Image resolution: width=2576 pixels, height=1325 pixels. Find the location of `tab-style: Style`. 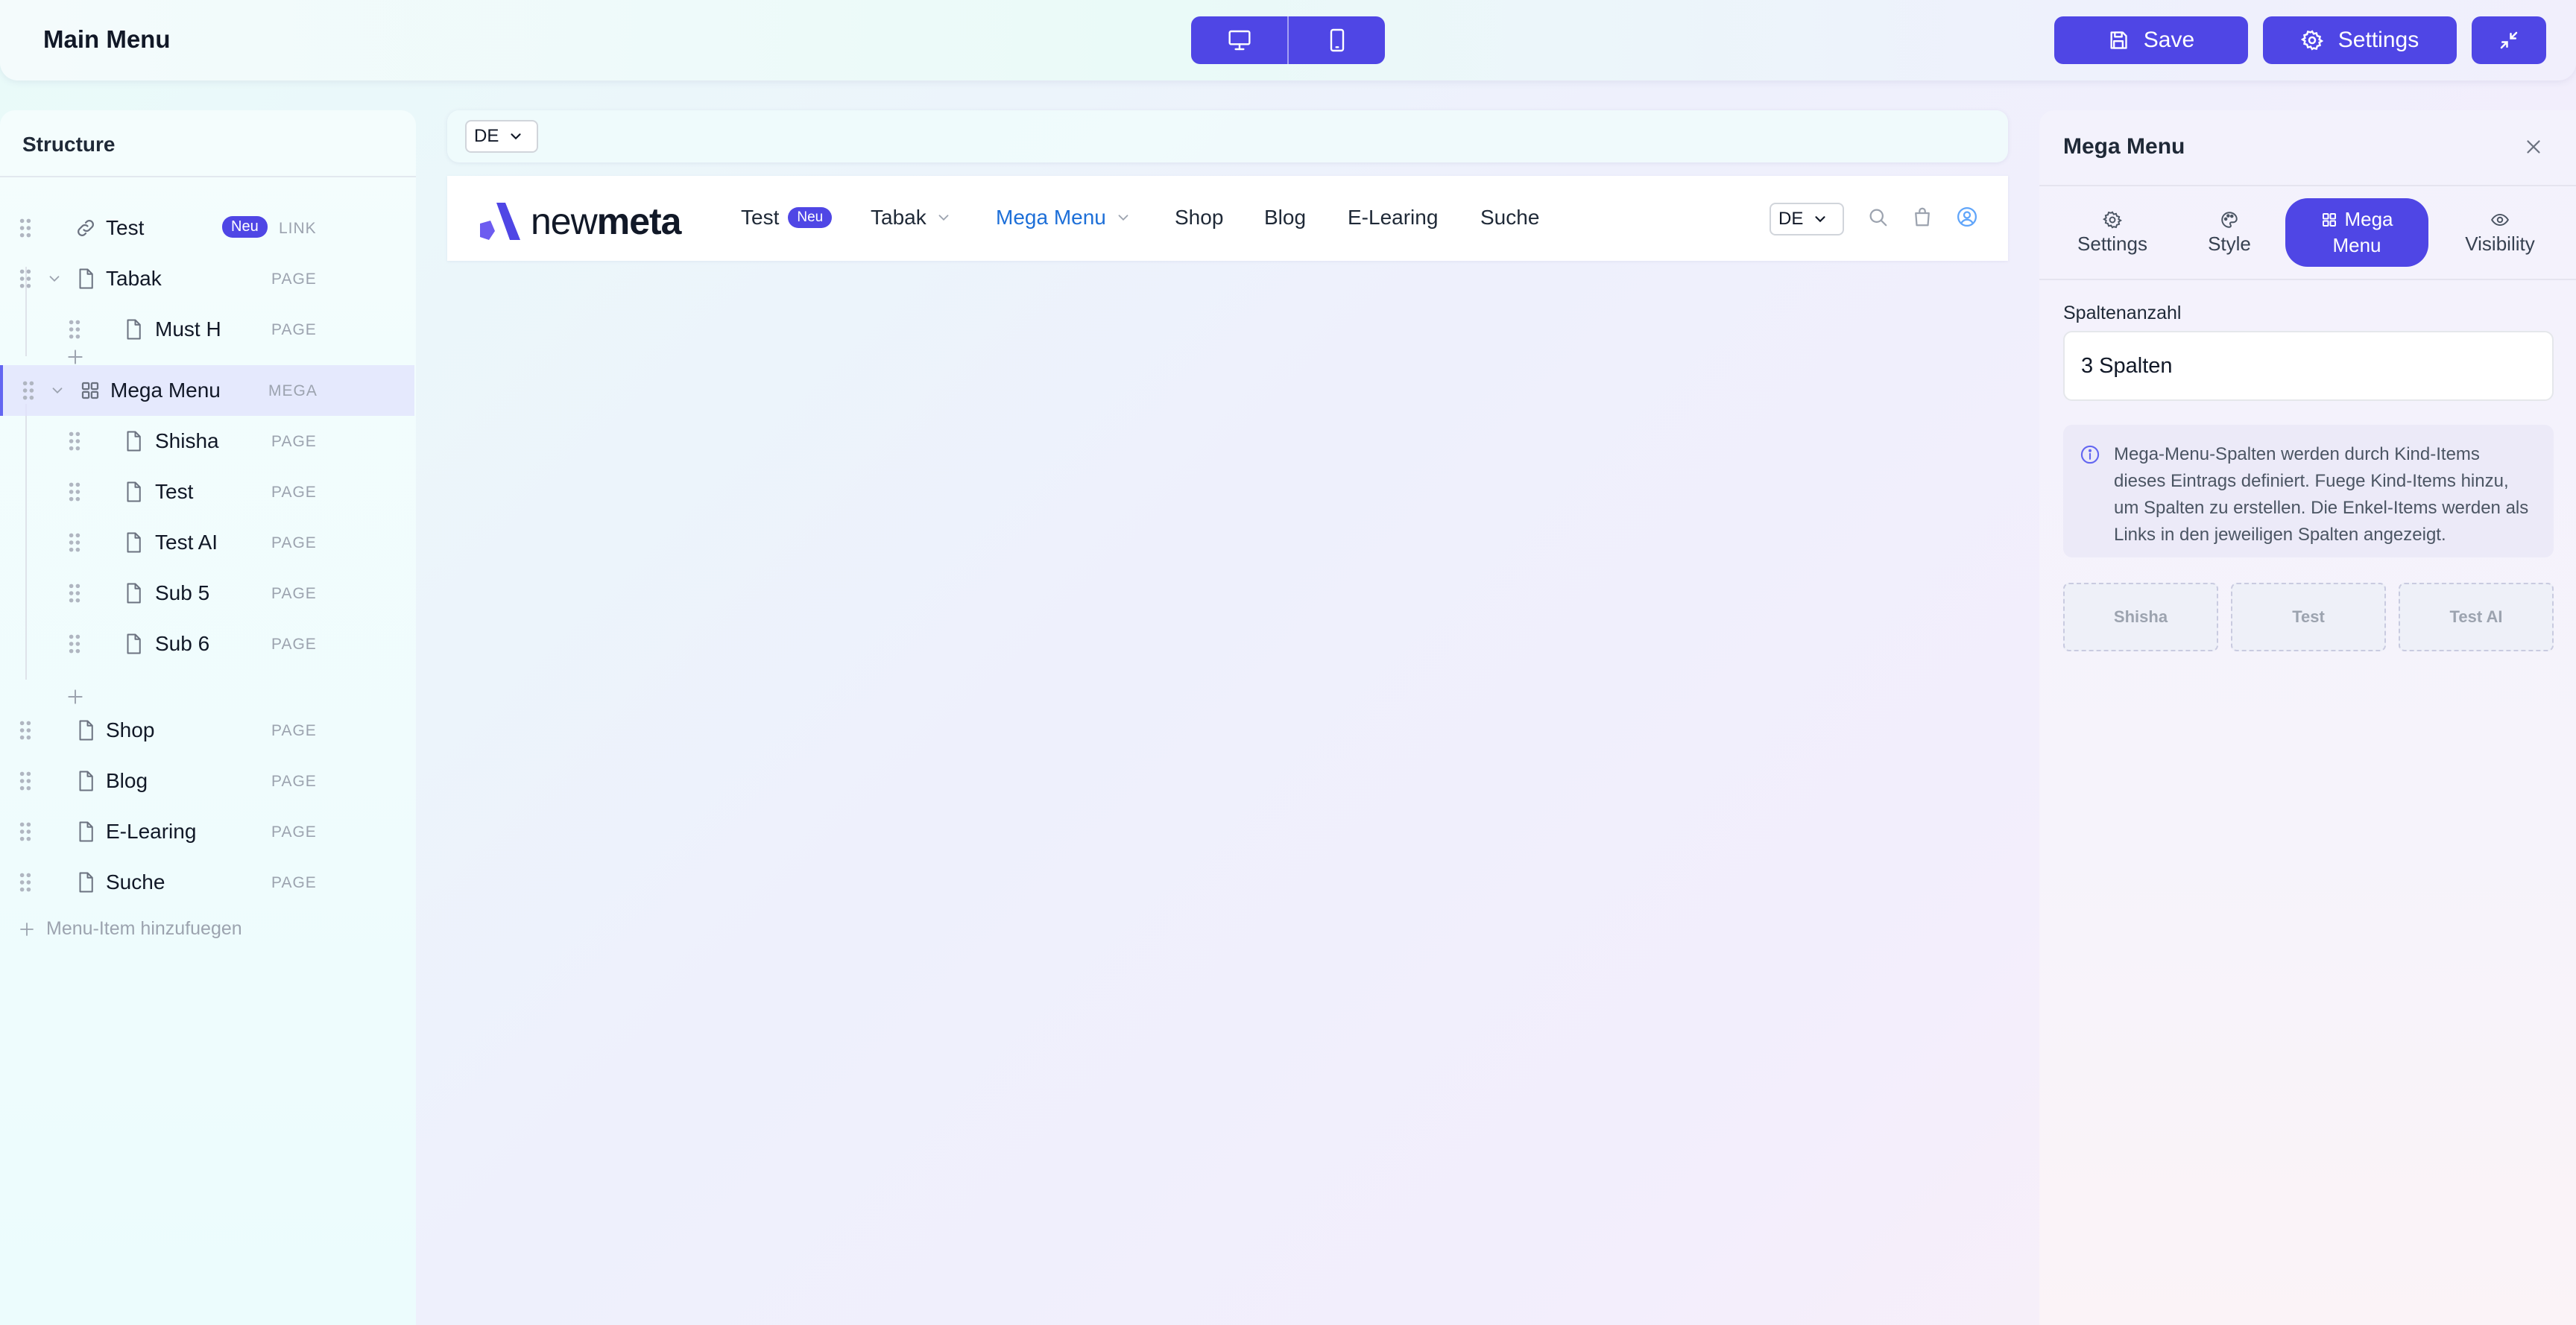

tab-style: Style is located at coordinates (2229, 232).